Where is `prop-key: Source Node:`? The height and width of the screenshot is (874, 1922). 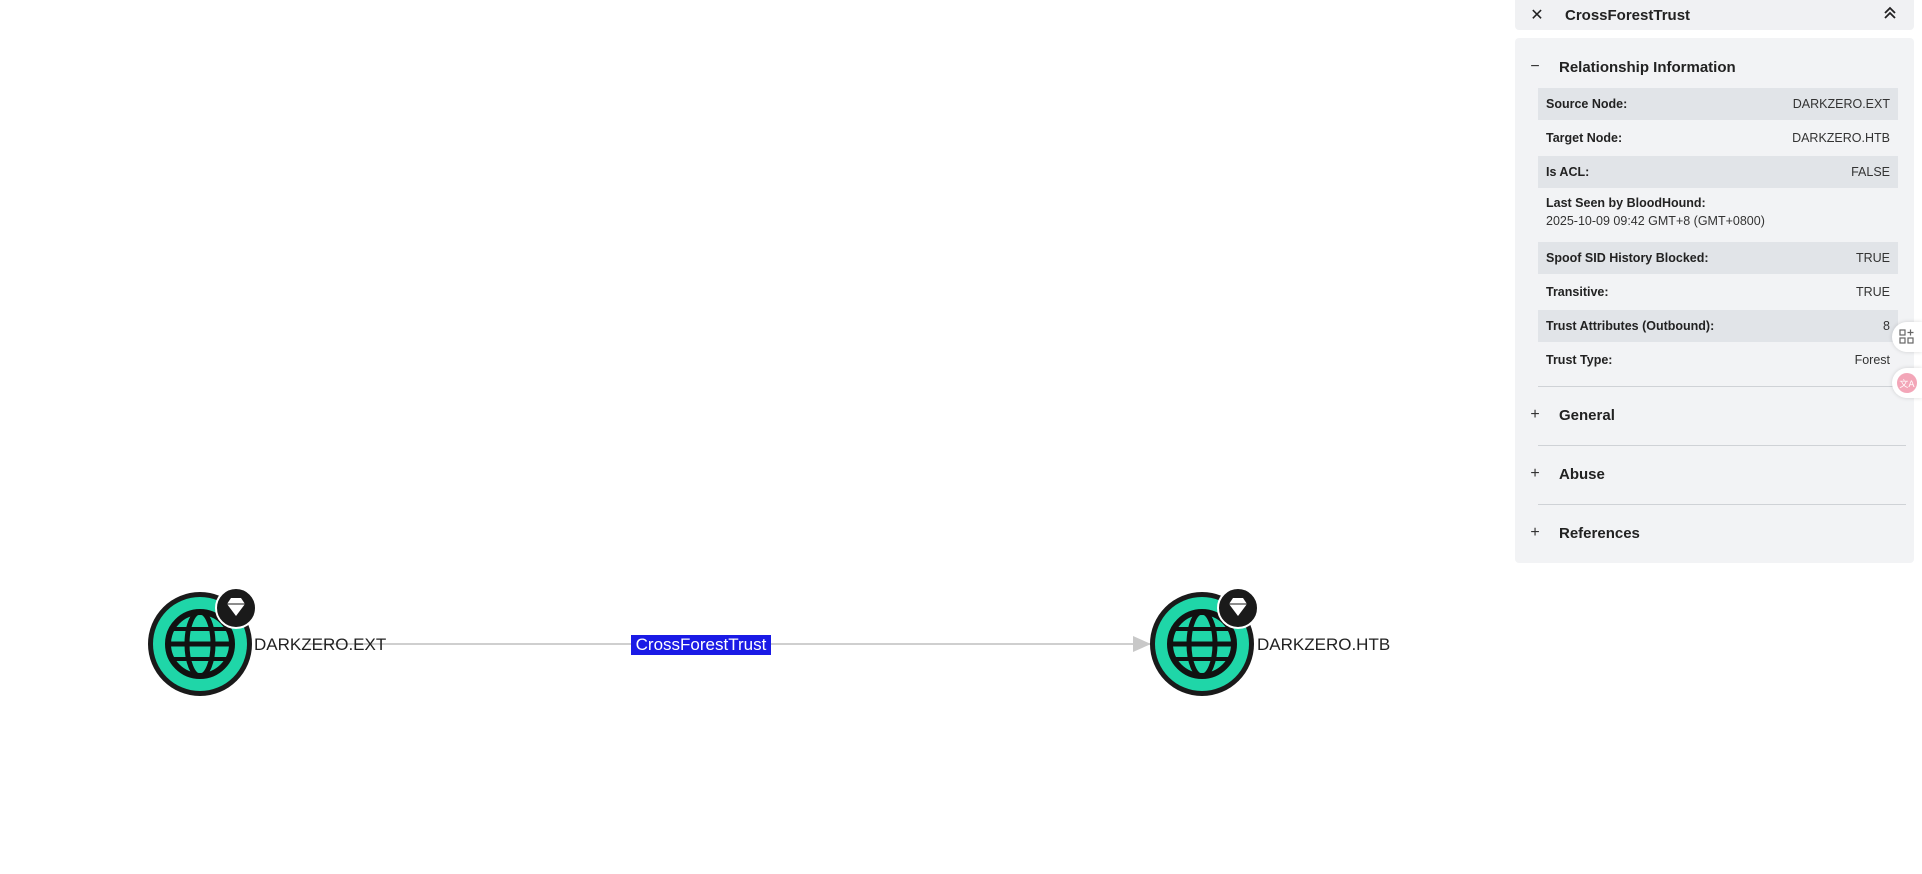
prop-key: Source Node: is located at coordinates (1587, 104).